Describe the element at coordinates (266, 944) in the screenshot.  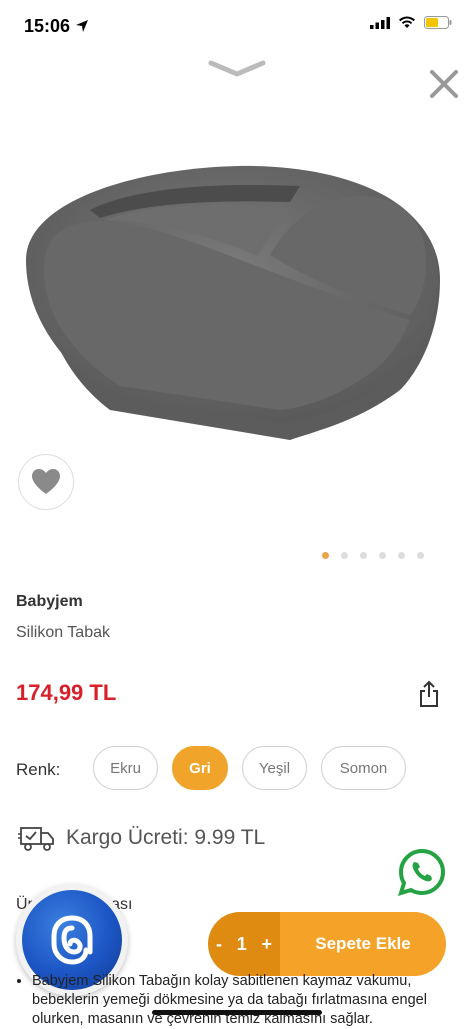
I see `increase-quantity-button: +` at that location.